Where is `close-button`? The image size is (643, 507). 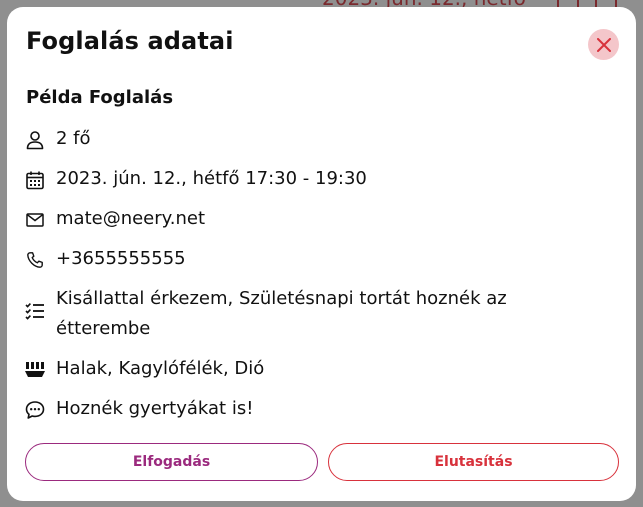 close-button is located at coordinates (603, 44).